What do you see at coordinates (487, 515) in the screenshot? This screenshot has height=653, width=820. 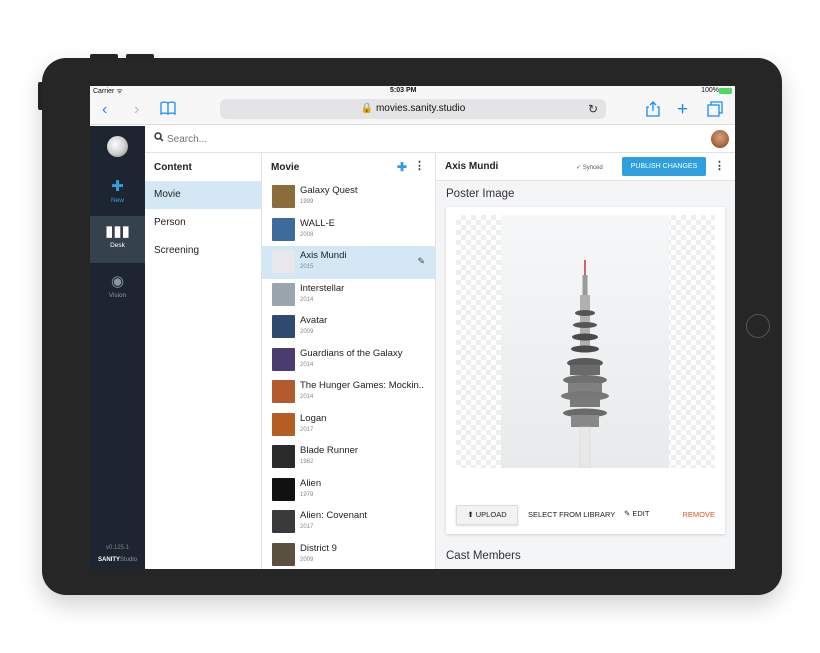 I see `upload-button: ⬆ UPLOAD` at bounding box center [487, 515].